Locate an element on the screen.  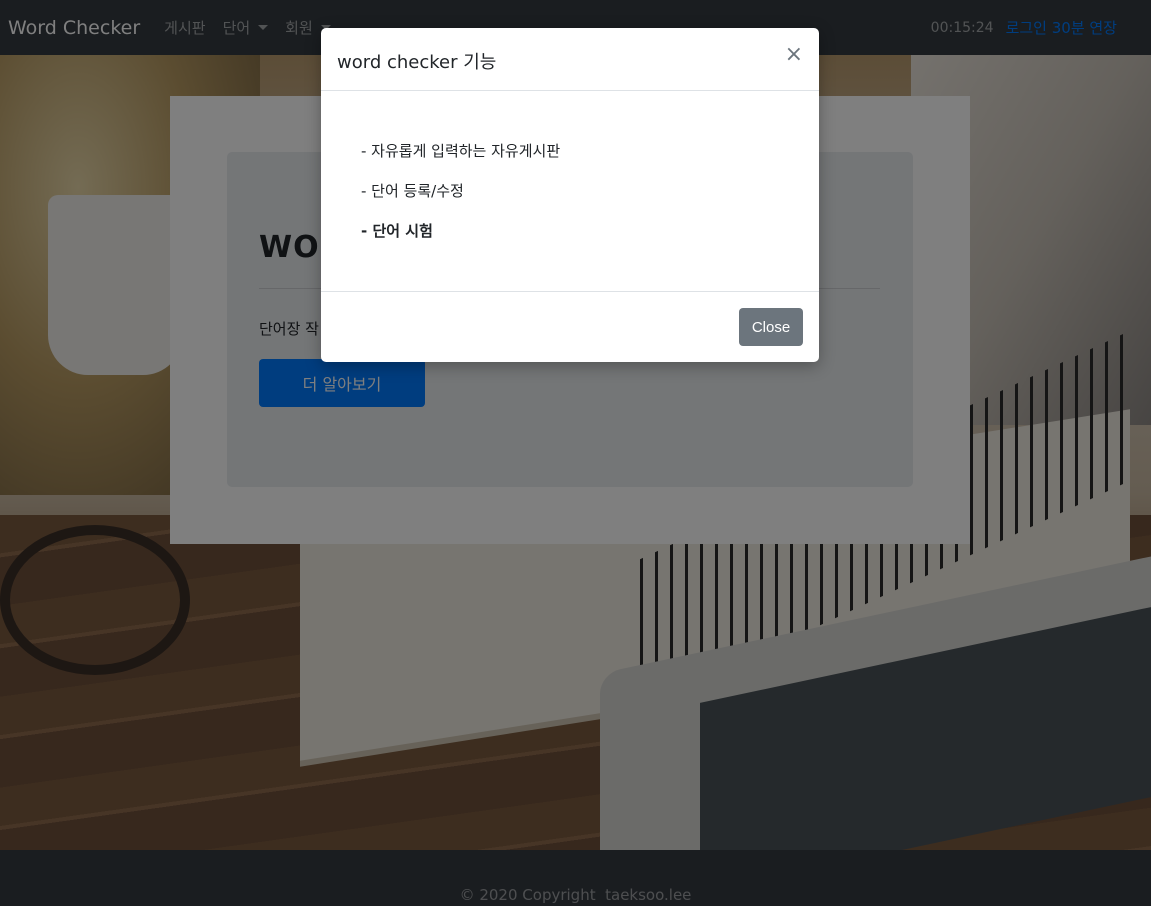
modal-title: word checker 기능 is located at coordinates (417, 62).